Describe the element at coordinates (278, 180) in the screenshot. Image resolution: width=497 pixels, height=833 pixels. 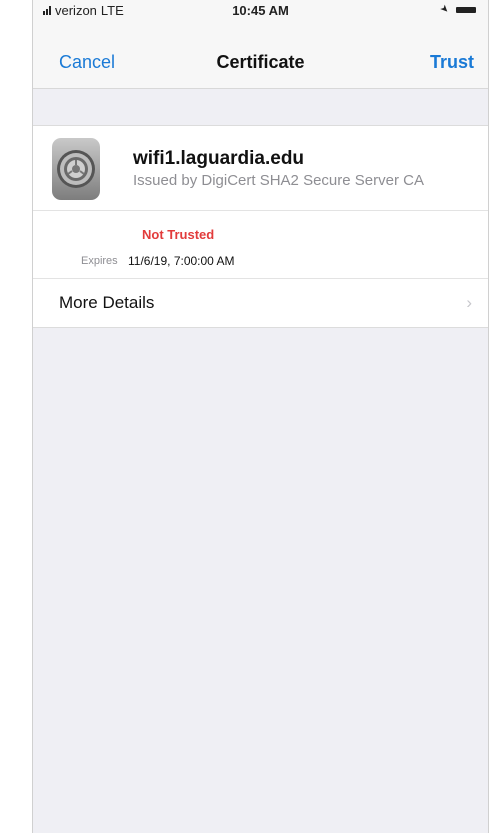
I see `certificate-issuer: Issued by DigiCert SHA2 Secure Server CA` at that location.